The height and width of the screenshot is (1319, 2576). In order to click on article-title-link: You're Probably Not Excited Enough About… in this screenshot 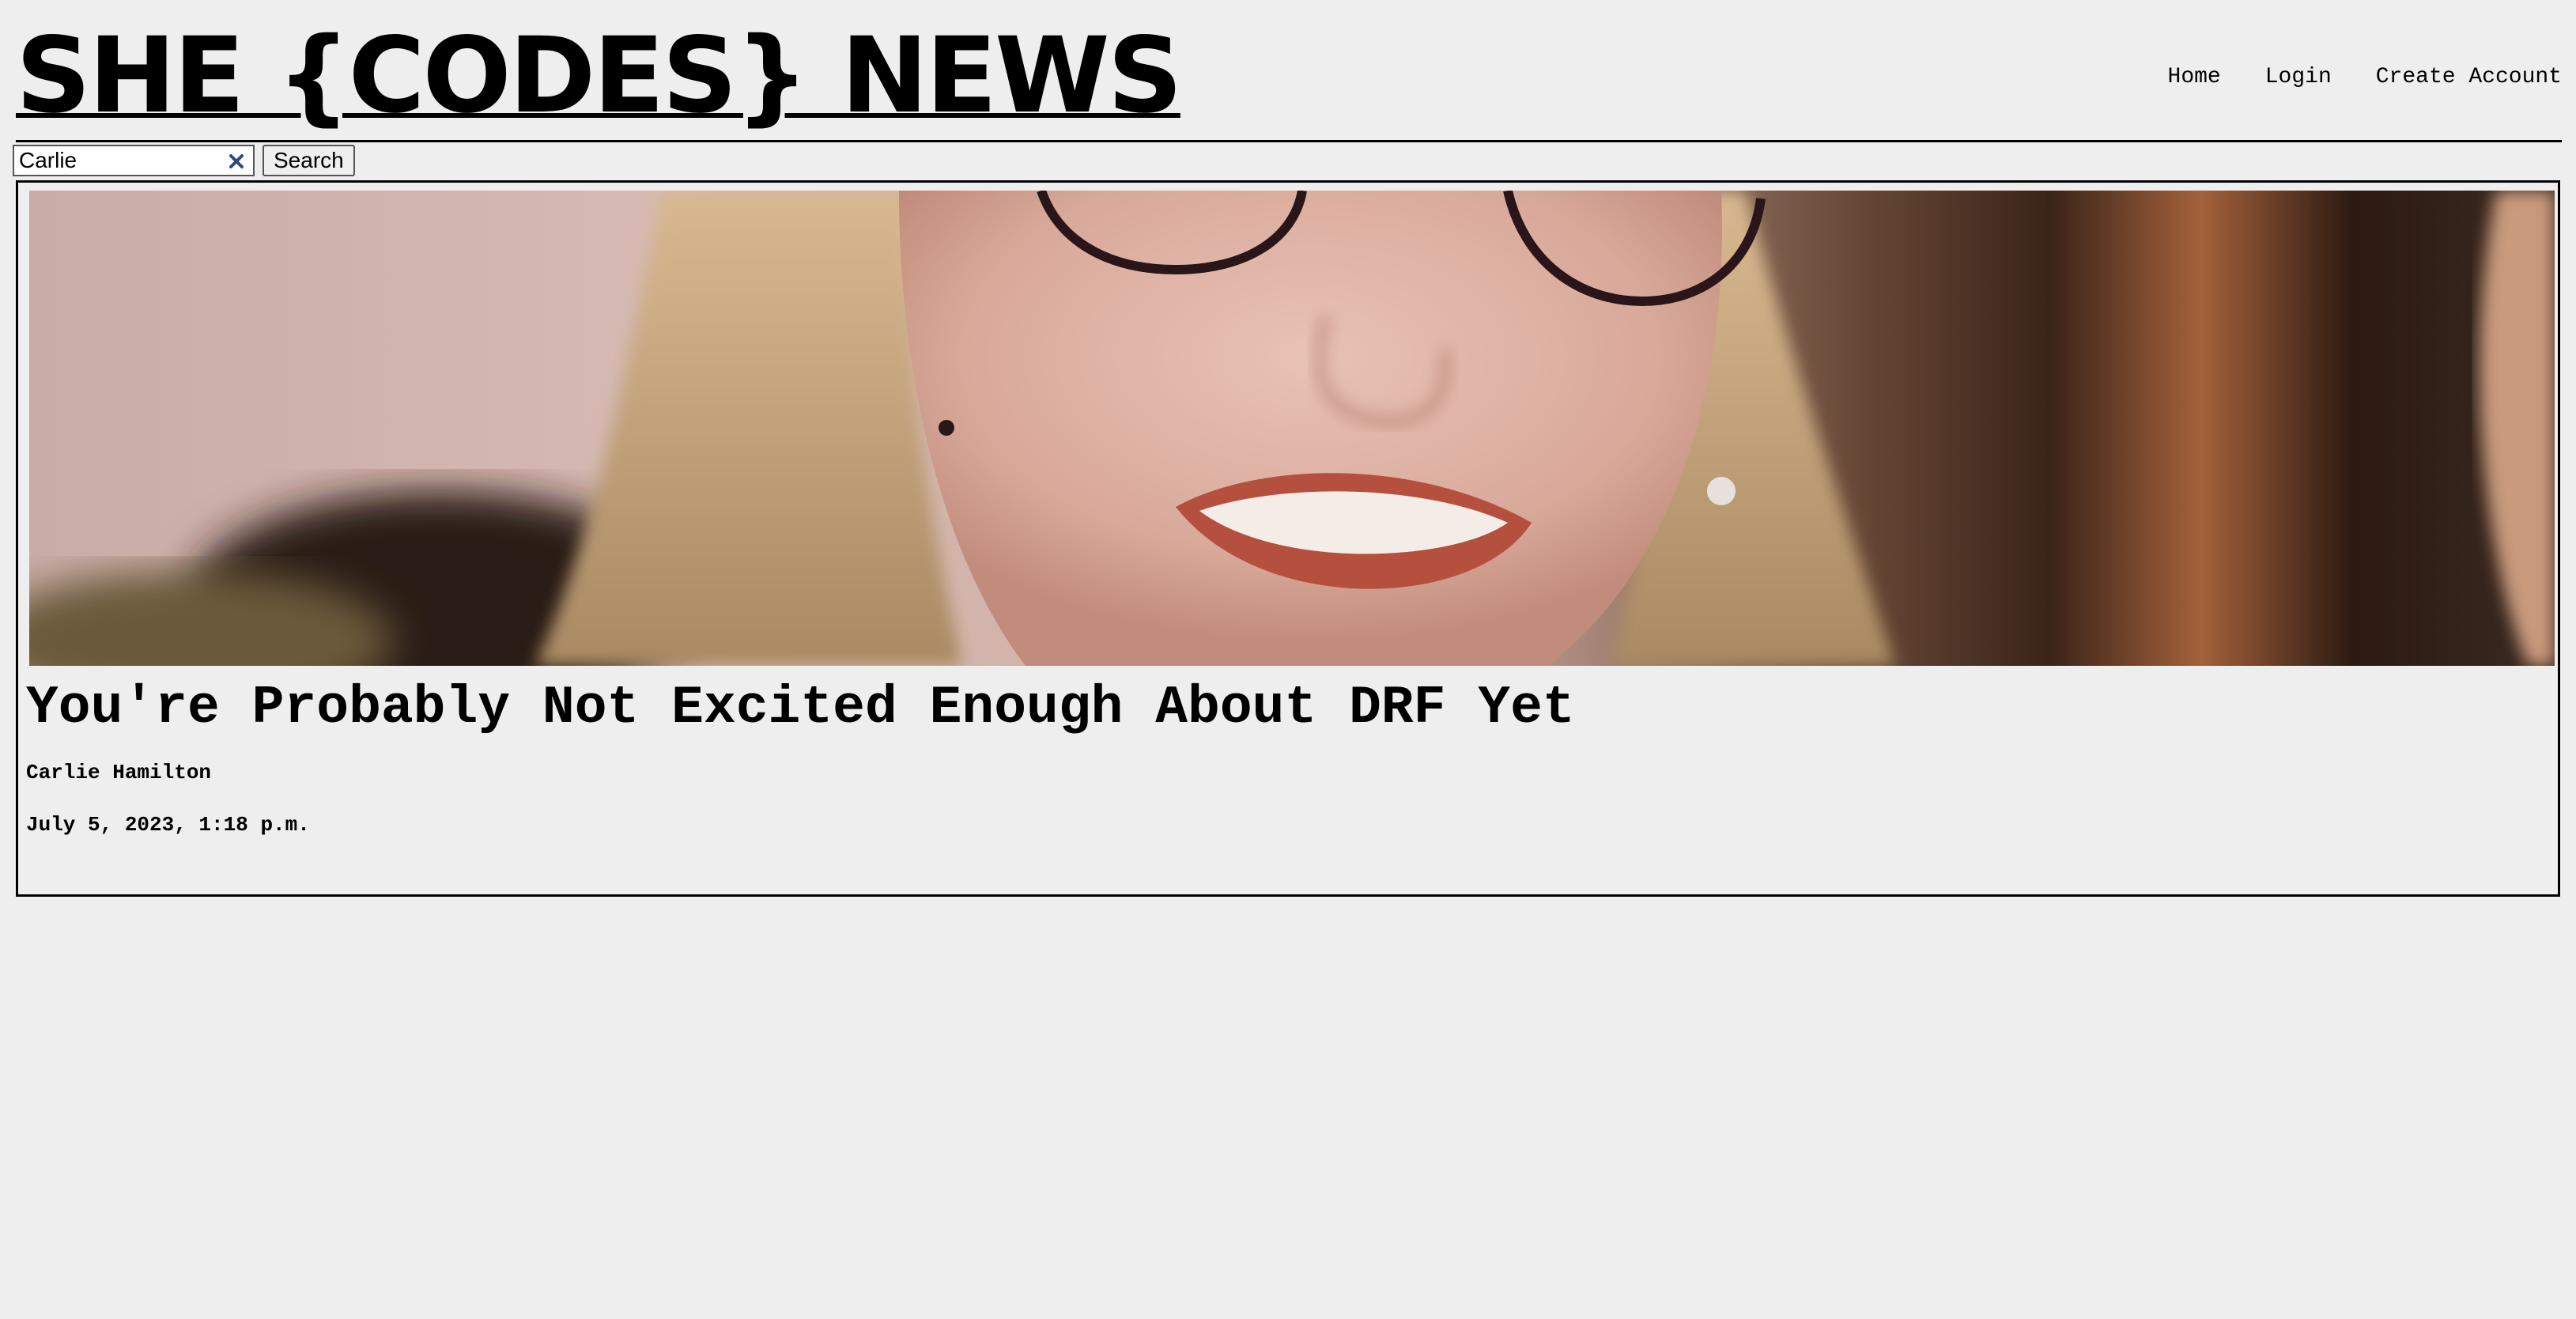, I will do `click(800, 708)`.